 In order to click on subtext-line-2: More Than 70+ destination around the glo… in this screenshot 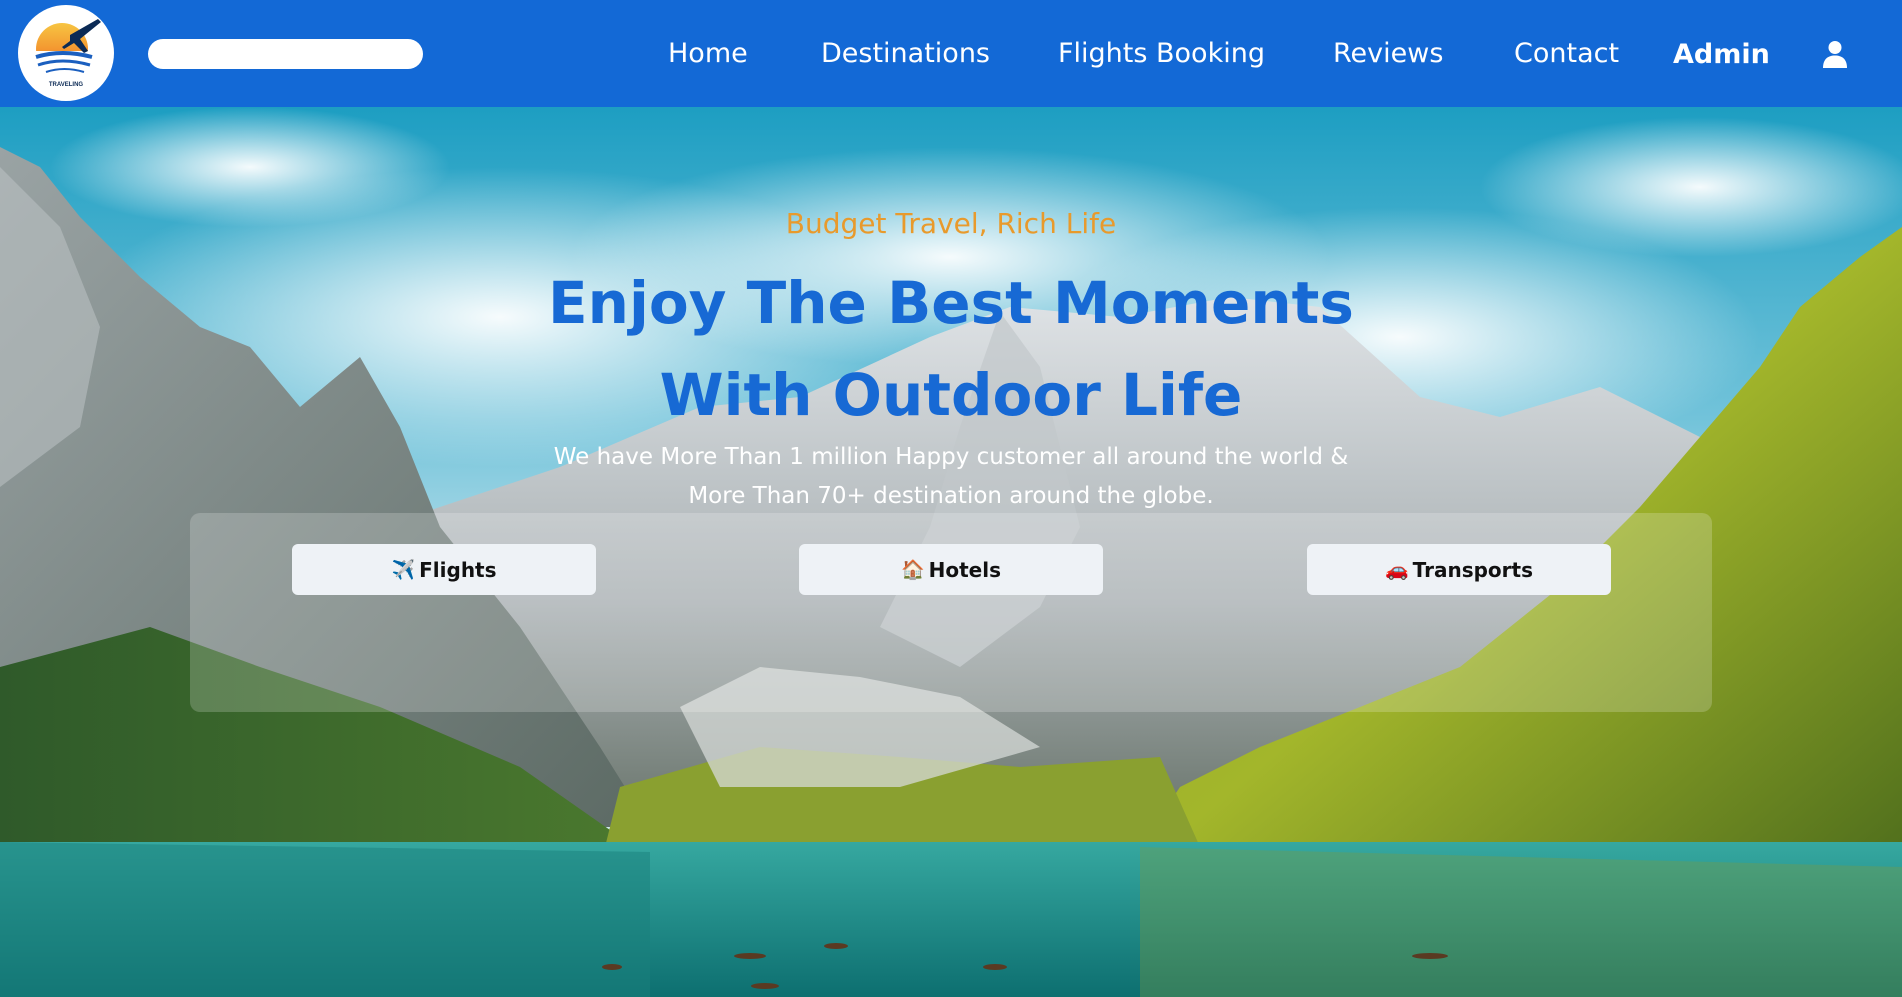, I will do `click(951, 496)`.